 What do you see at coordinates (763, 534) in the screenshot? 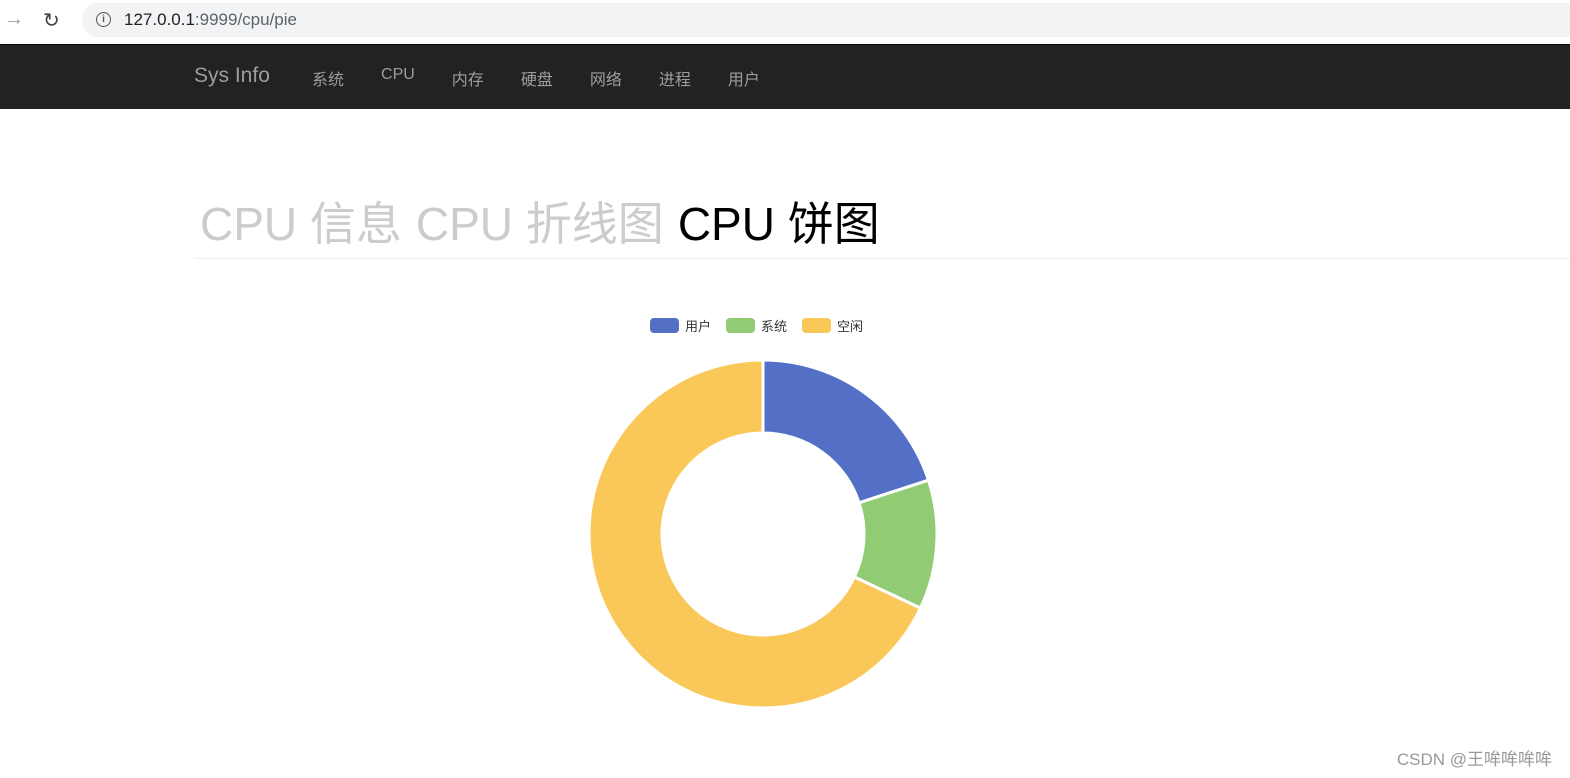
I see `donut-chart` at bounding box center [763, 534].